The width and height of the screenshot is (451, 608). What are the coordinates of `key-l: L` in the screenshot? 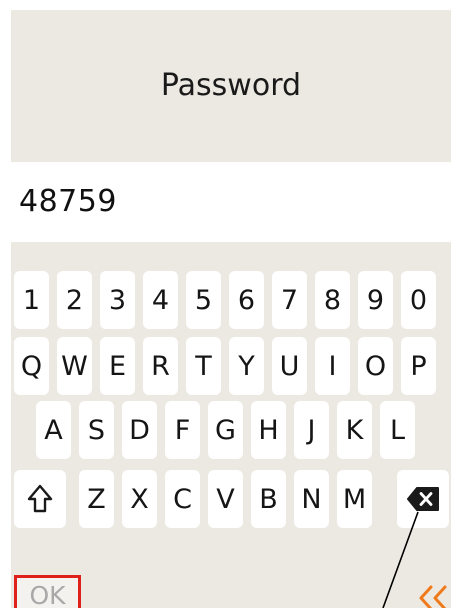 It's located at (397, 430).